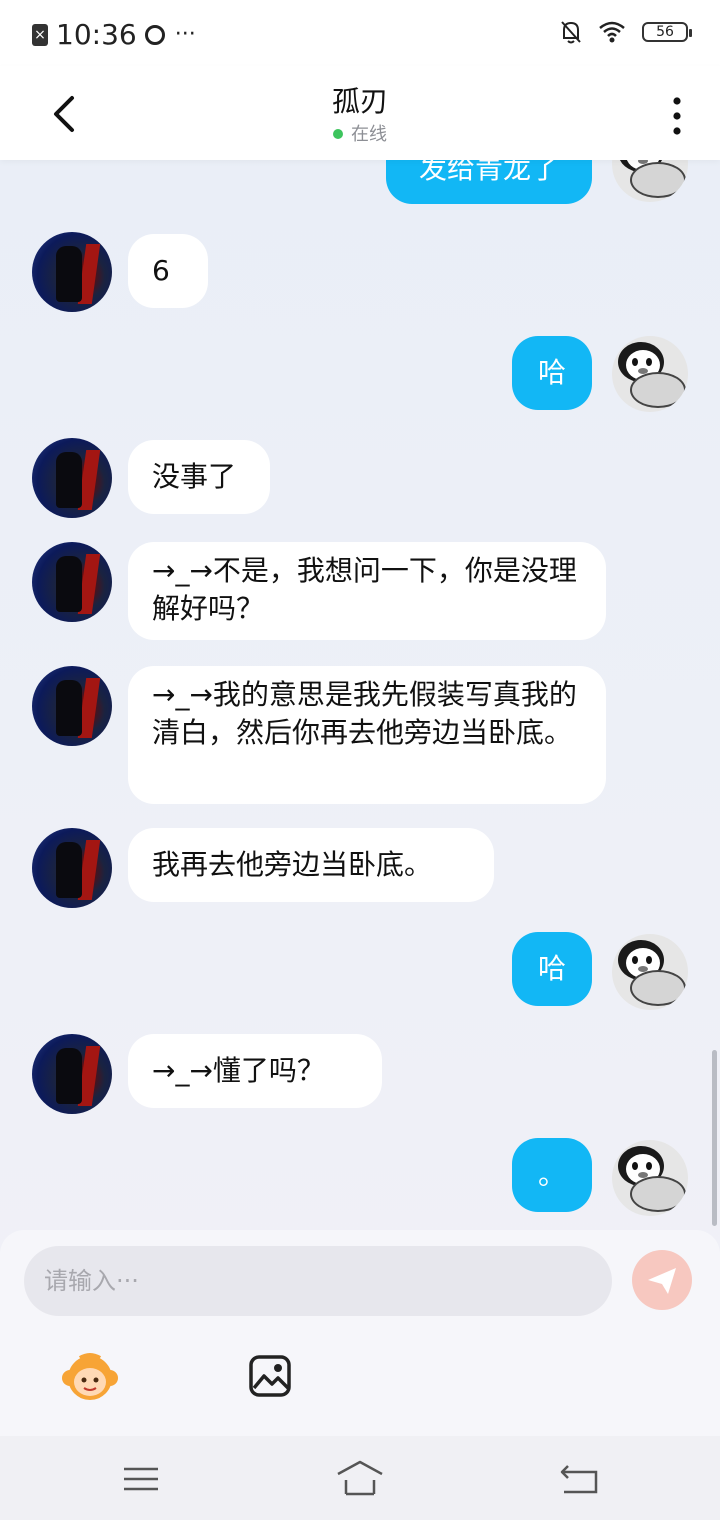 The image size is (720, 1520). I want to click on bell-off-icon, so click(571, 32).